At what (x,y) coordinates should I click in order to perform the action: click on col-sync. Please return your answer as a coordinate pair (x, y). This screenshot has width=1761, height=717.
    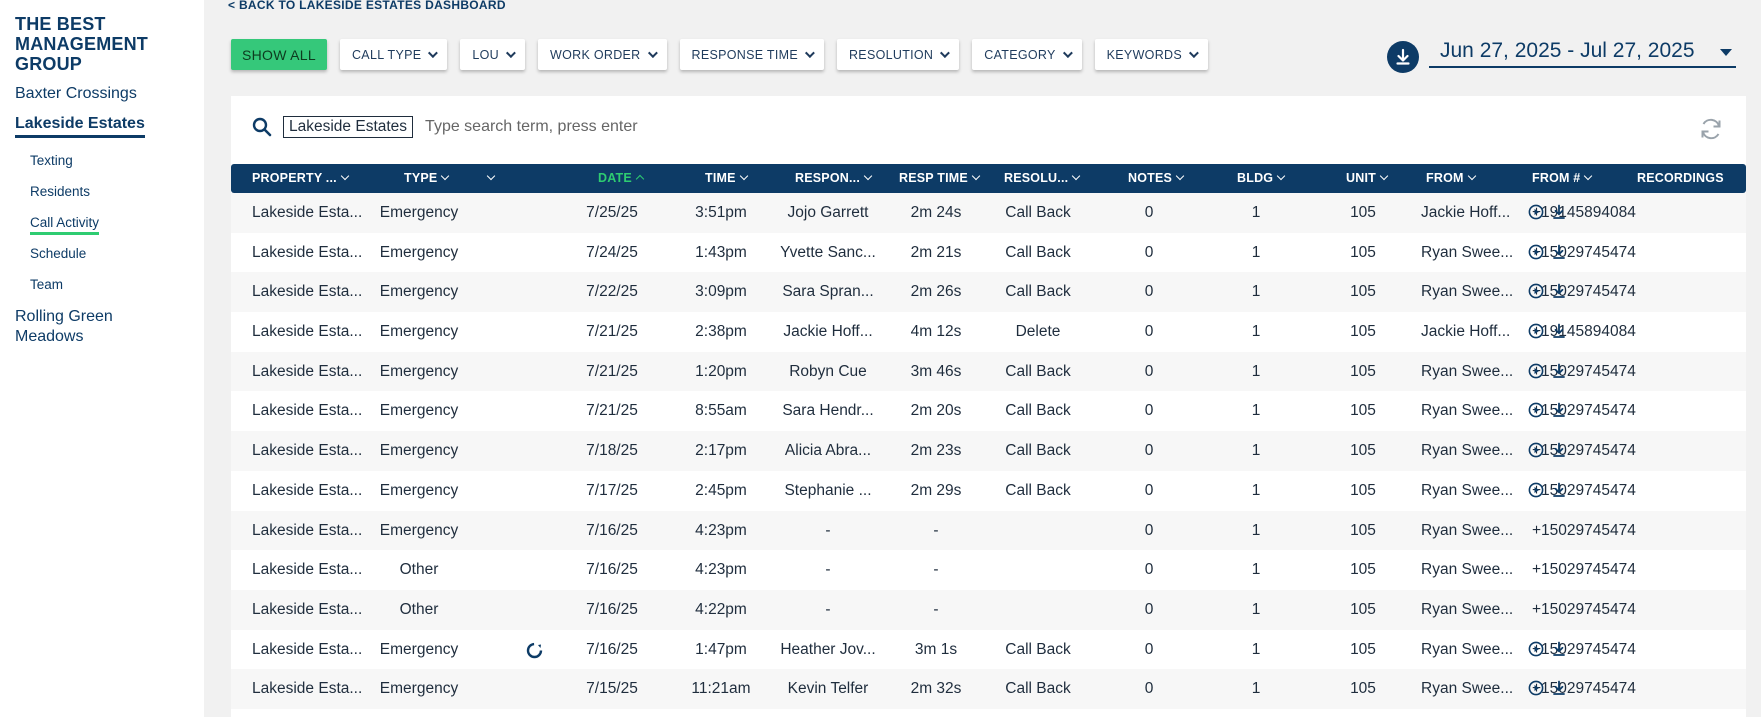
    Looking at the image, I should click on (489, 178).